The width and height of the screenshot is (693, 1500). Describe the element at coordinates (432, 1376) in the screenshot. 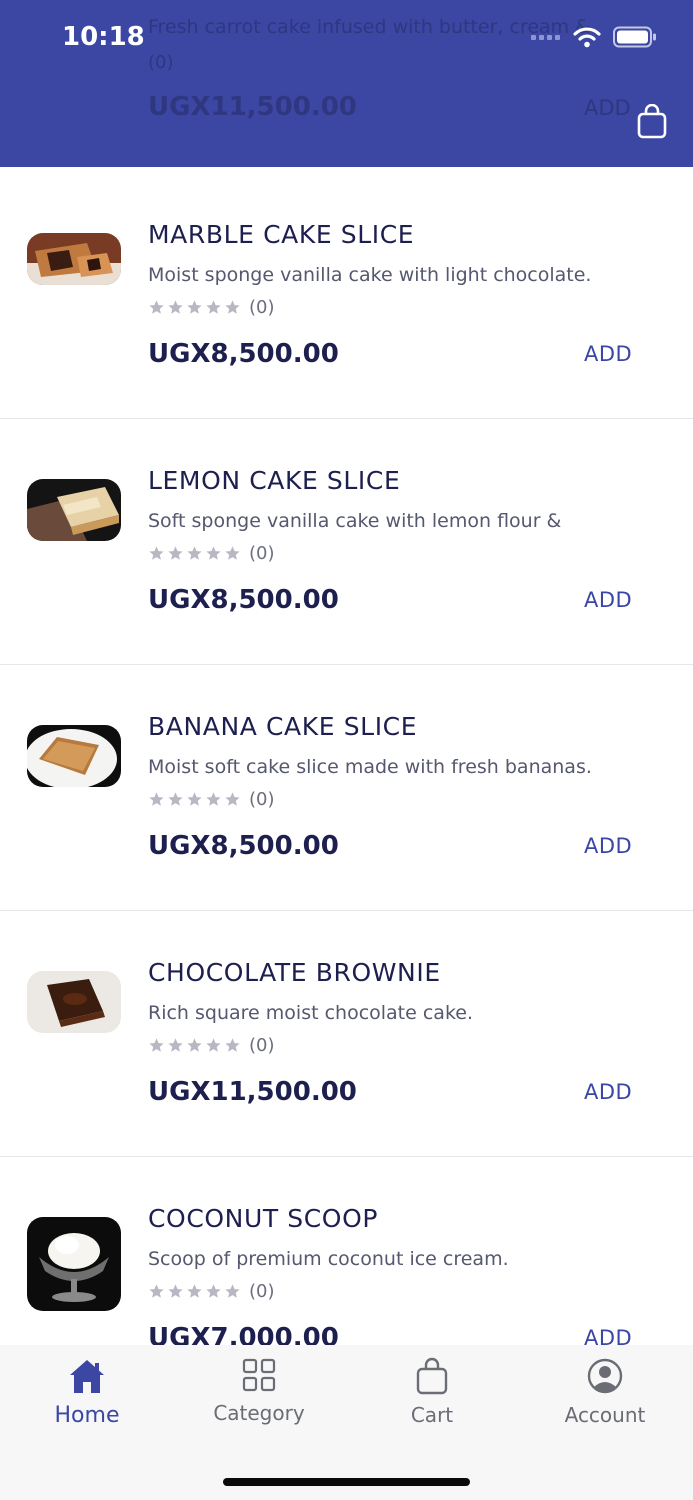

I see `bag-icon` at that location.